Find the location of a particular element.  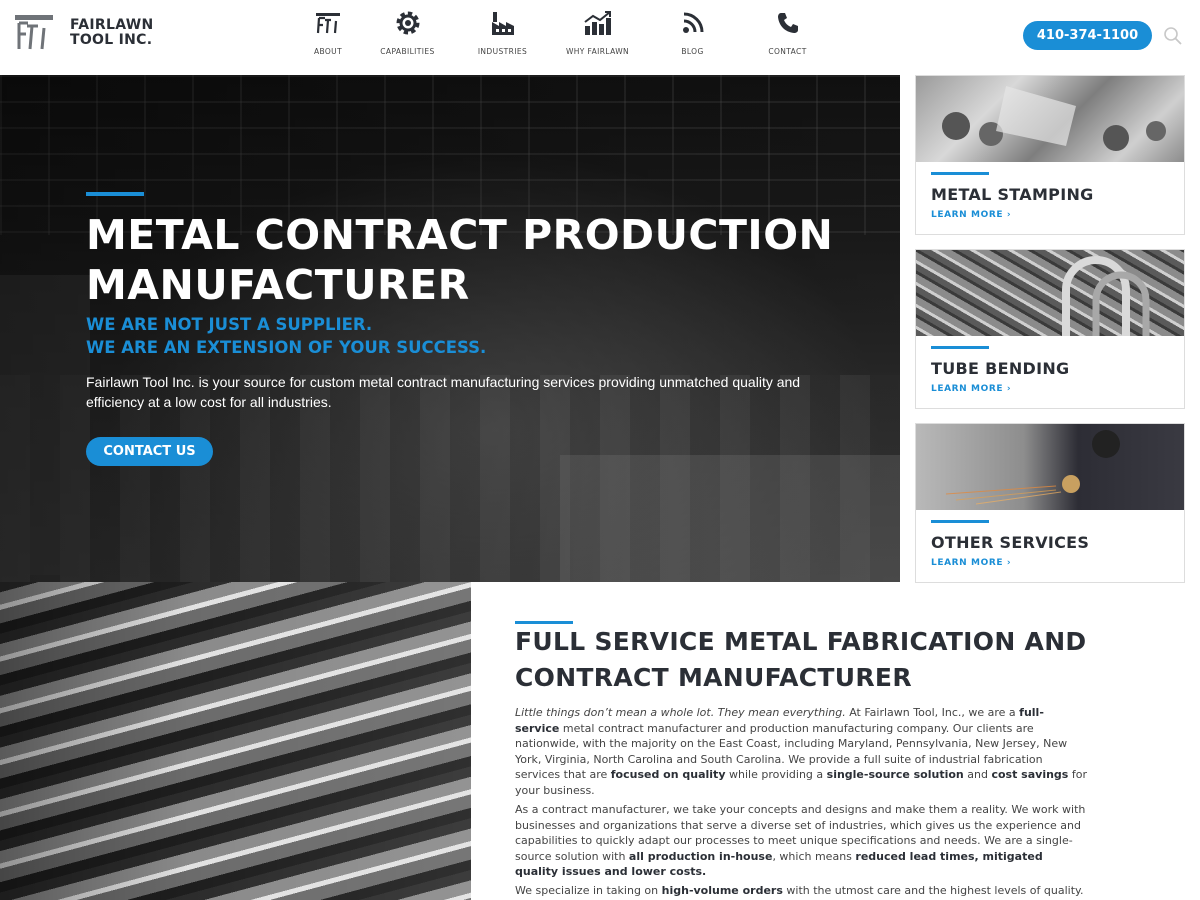

nav-label: CAPABILITIES is located at coordinates (407, 51).